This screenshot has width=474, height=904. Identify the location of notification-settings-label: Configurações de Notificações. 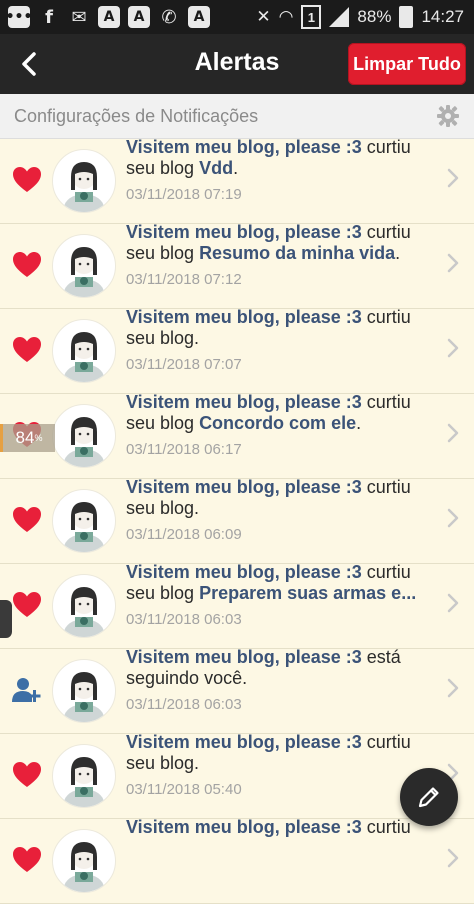
(136, 116).